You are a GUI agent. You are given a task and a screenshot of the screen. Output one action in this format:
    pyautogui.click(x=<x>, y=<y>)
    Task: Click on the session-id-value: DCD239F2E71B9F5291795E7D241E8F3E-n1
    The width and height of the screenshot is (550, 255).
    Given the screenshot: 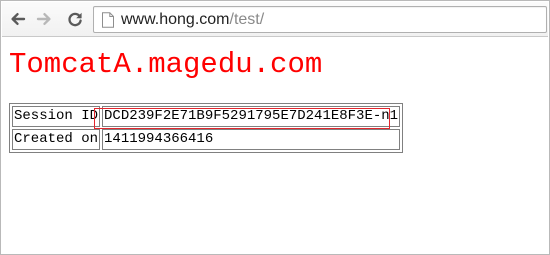 What is the action you would take?
    pyautogui.click(x=251, y=116)
    